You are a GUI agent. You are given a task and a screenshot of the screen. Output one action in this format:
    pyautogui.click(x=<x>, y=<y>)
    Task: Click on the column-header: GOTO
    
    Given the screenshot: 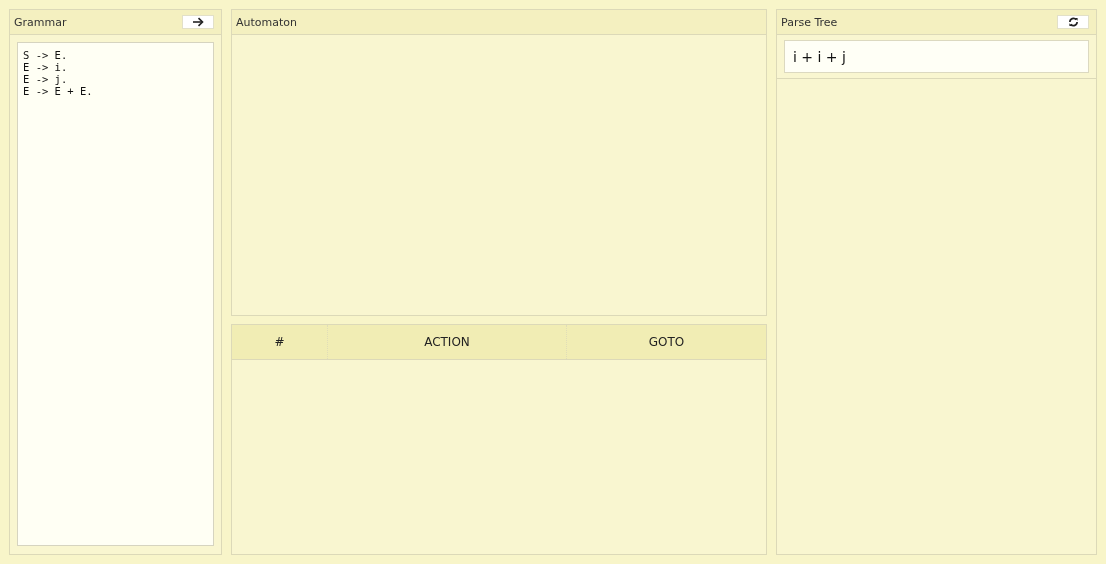 What is the action you would take?
    pyautogui.click(x=666, y=342)
    